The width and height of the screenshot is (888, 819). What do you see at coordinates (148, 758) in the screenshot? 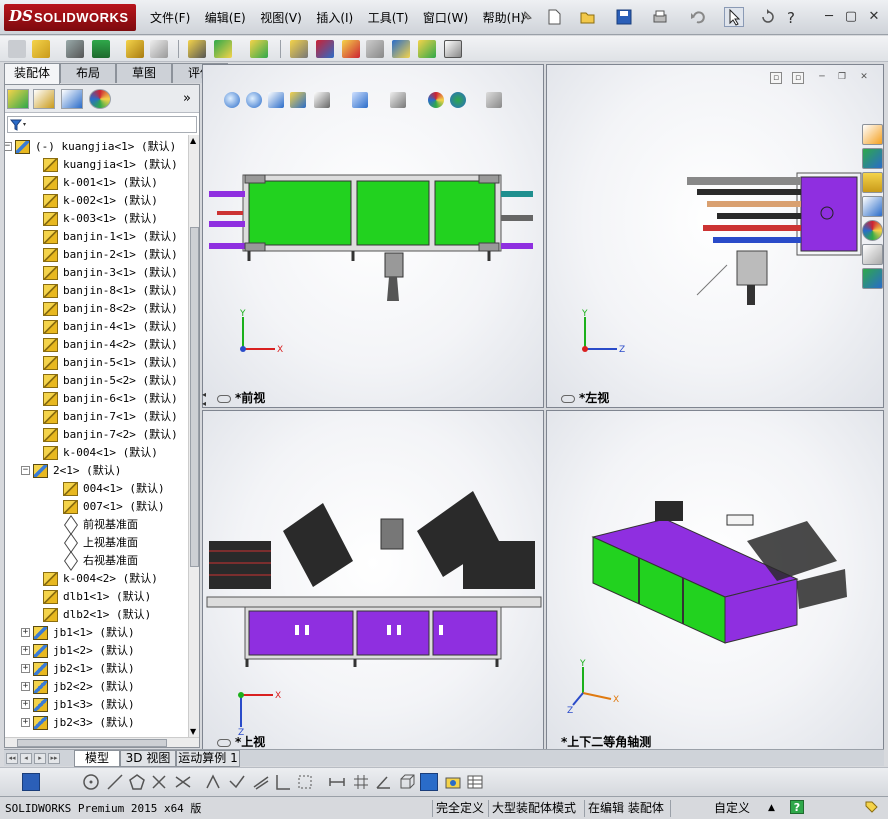
I see `tab-3d-view: 3D 视图` at bounding box center [148, 758].